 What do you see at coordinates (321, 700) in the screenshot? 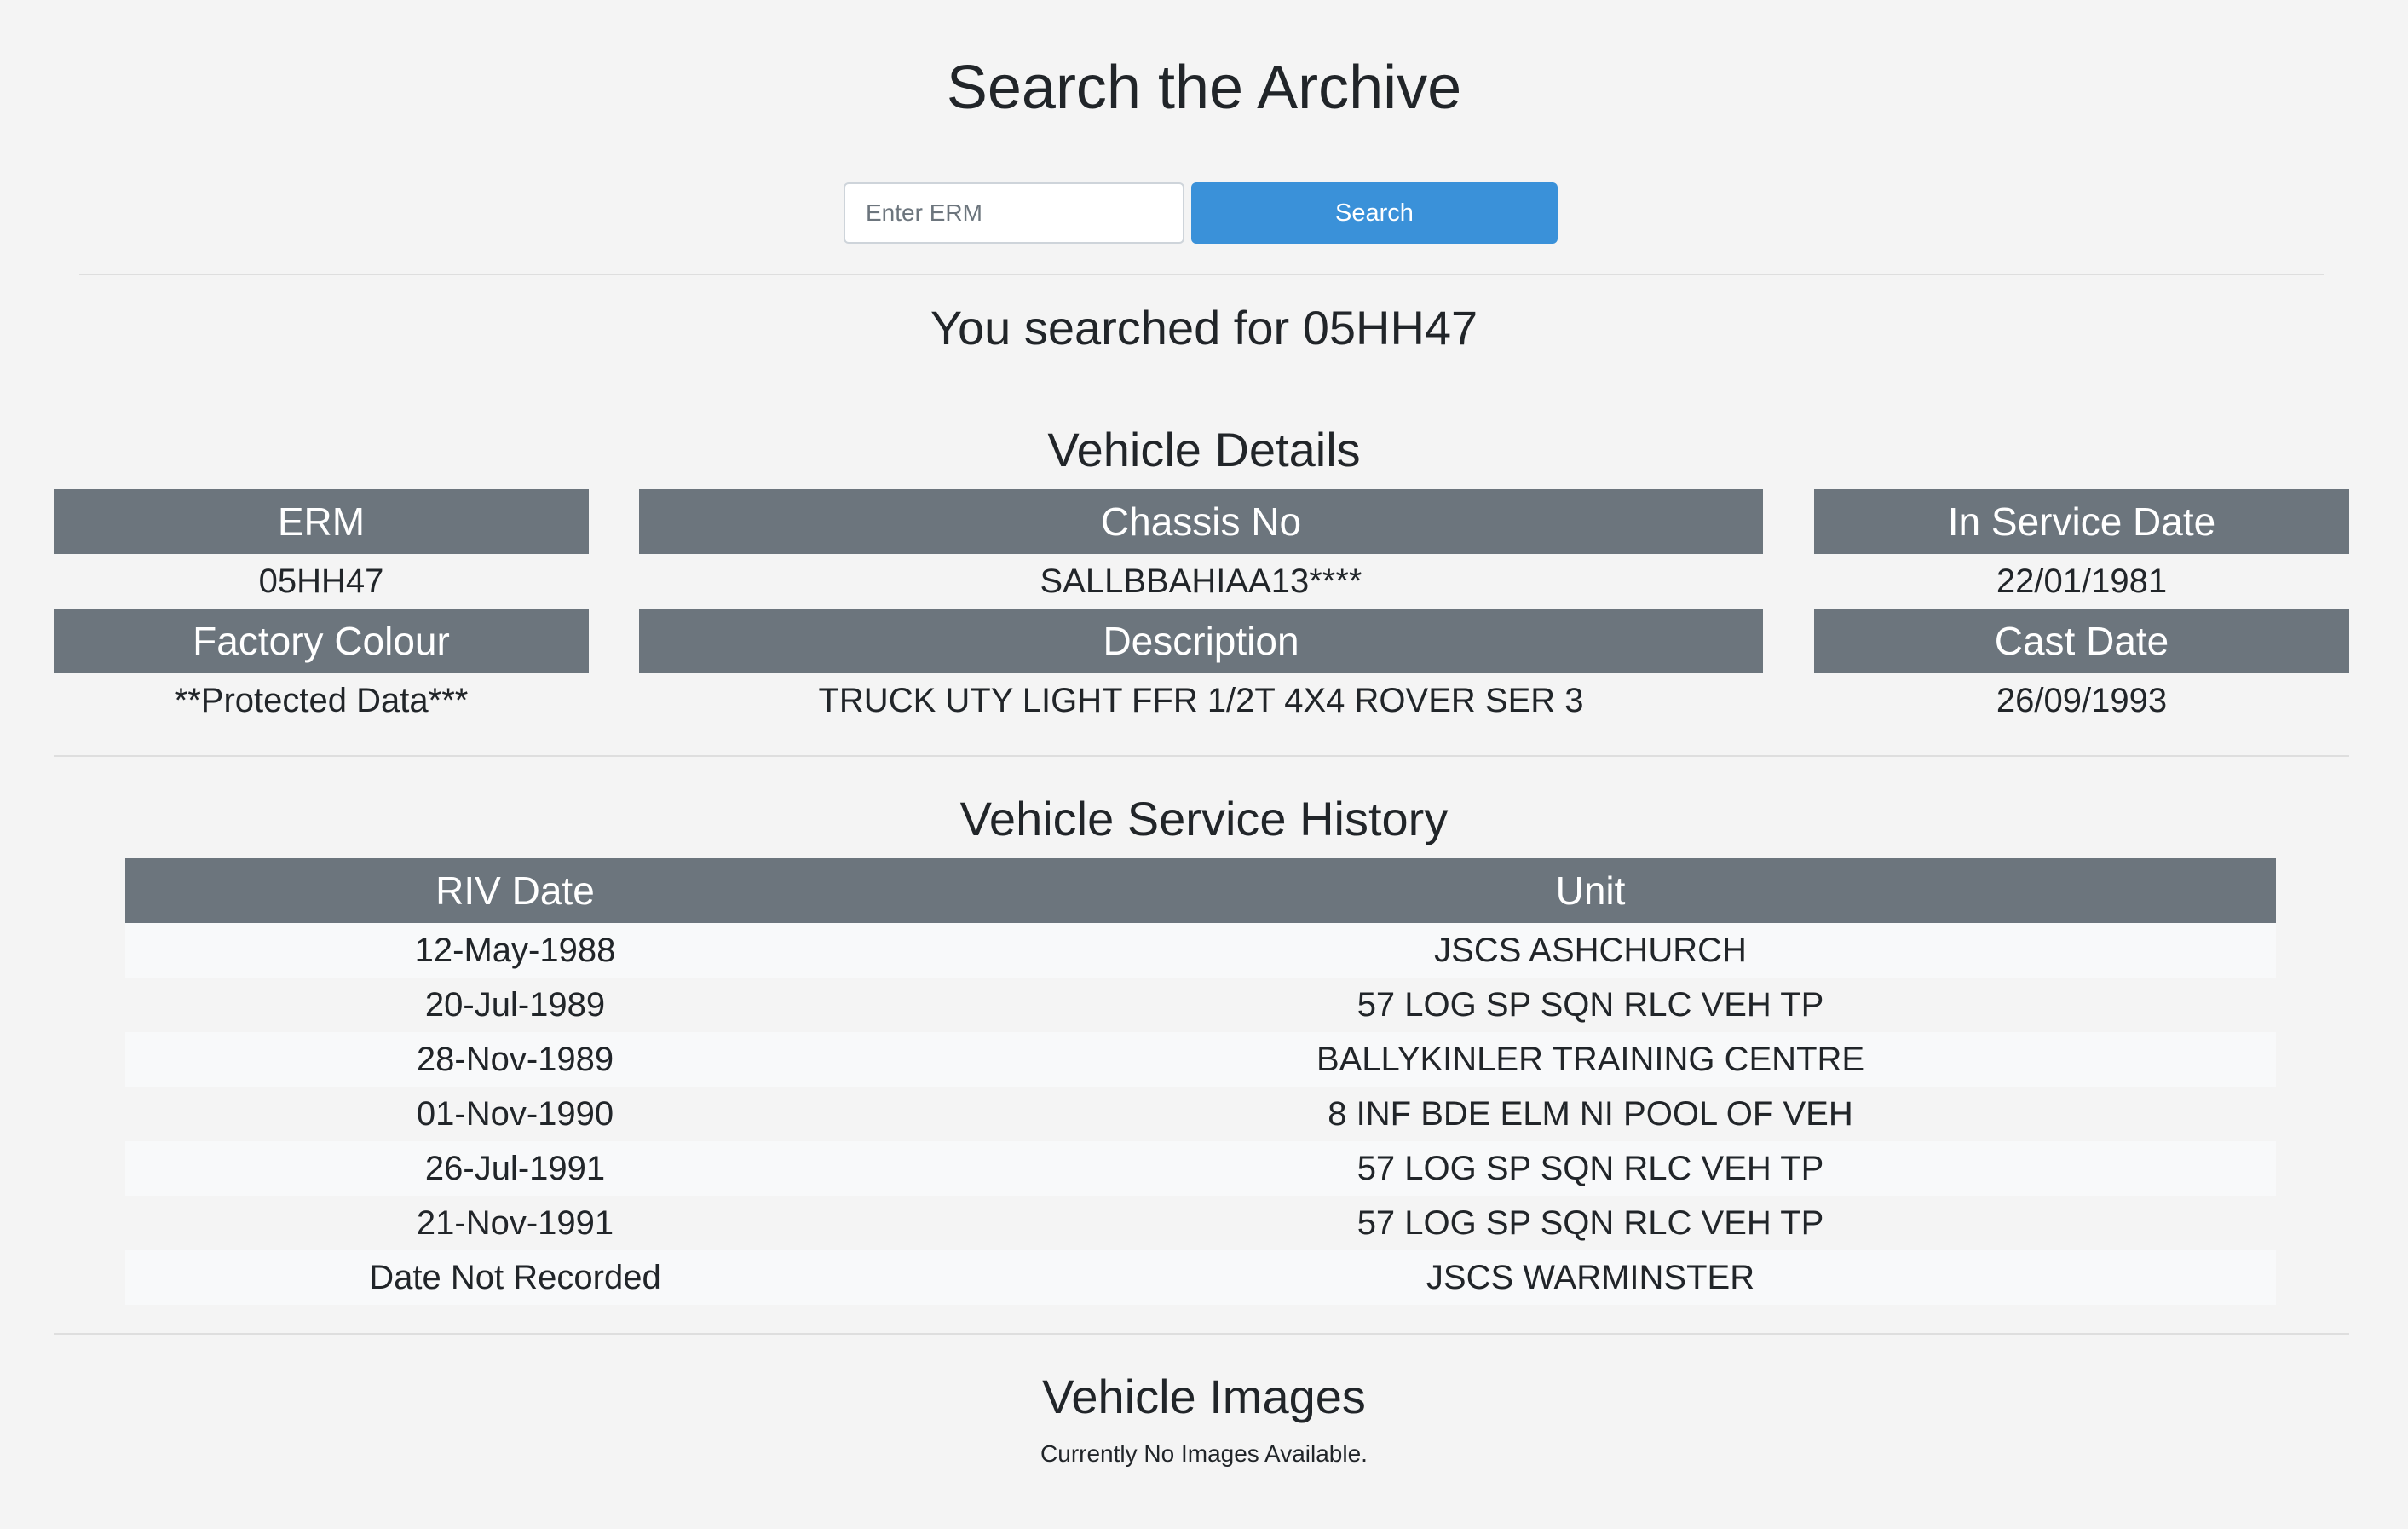
I see `detail-factory-colour-value: **Protected Data***` at bounding box center [321, 700].